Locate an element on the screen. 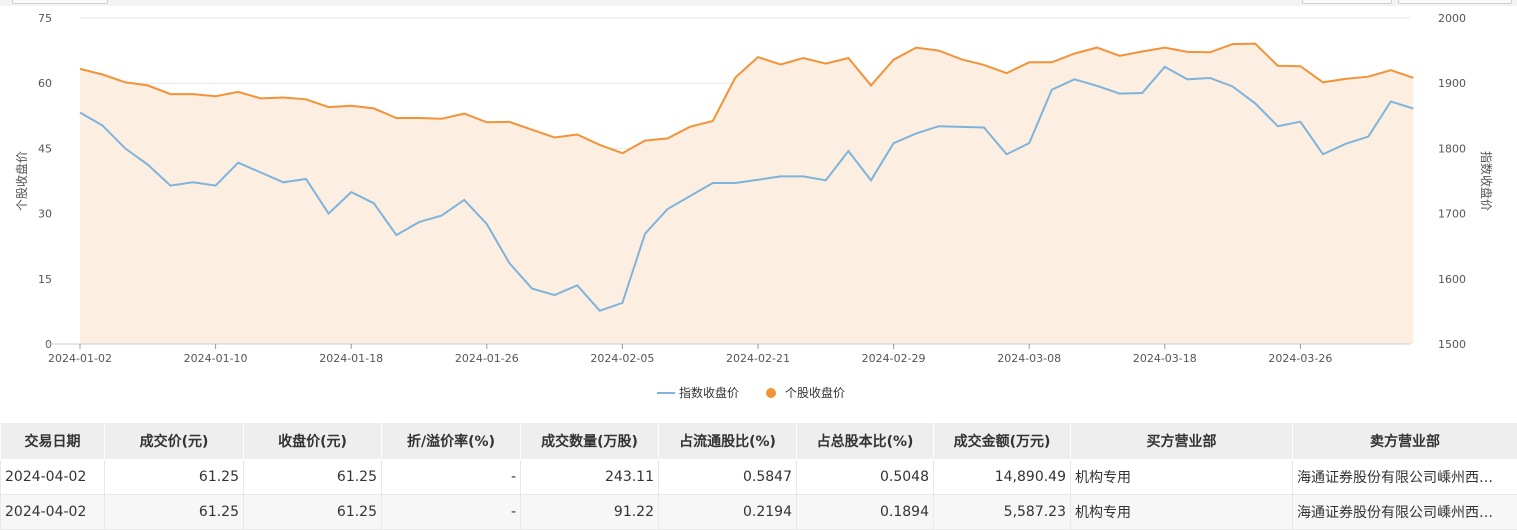 The height and width of the screenshot is (530, 1517). header-trade-date: 交易日期 is located at coordinates (53, 441).